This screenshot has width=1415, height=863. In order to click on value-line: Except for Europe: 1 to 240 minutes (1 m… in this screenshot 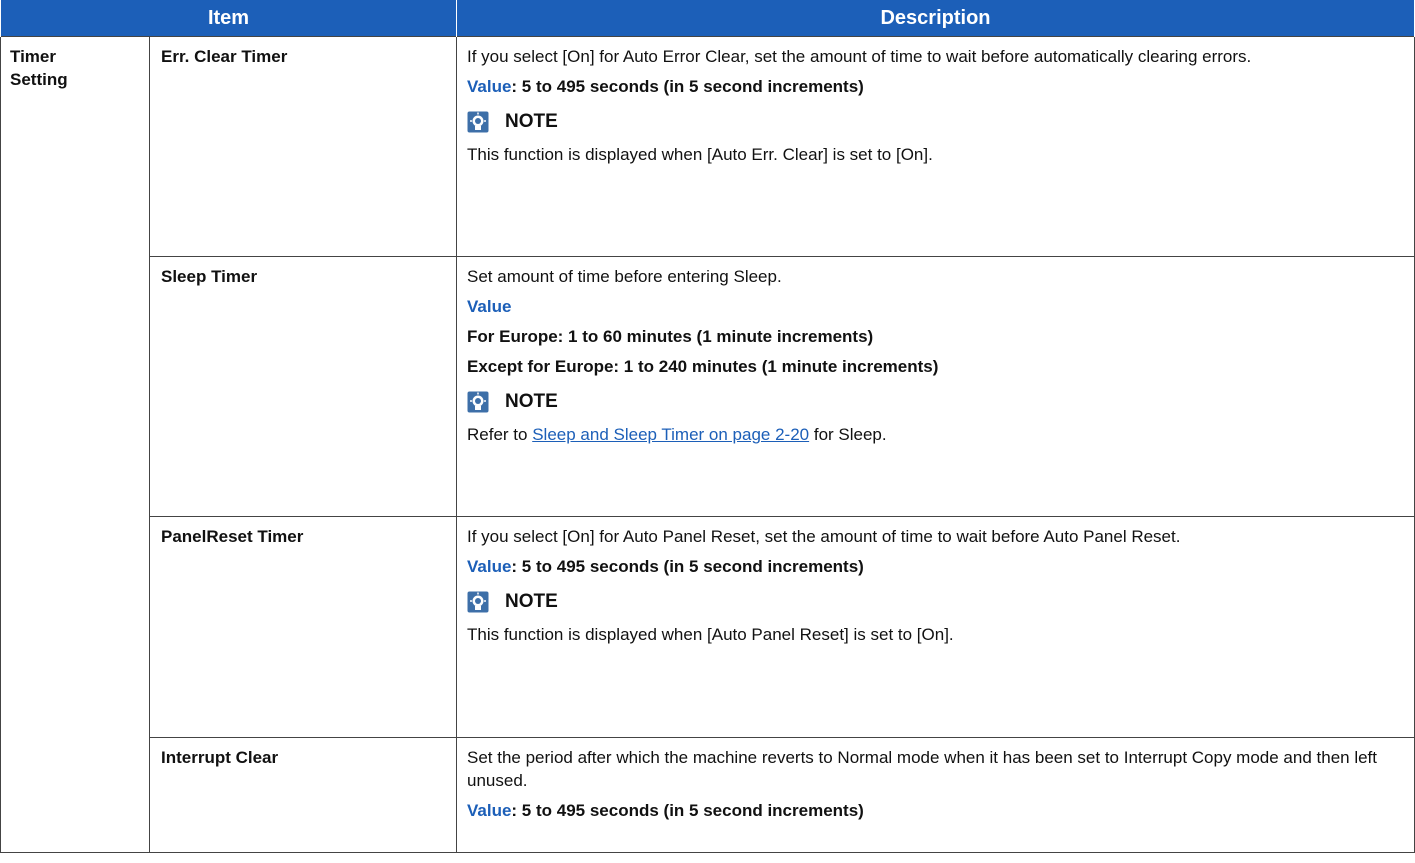, I will do `click(703, 366)`.